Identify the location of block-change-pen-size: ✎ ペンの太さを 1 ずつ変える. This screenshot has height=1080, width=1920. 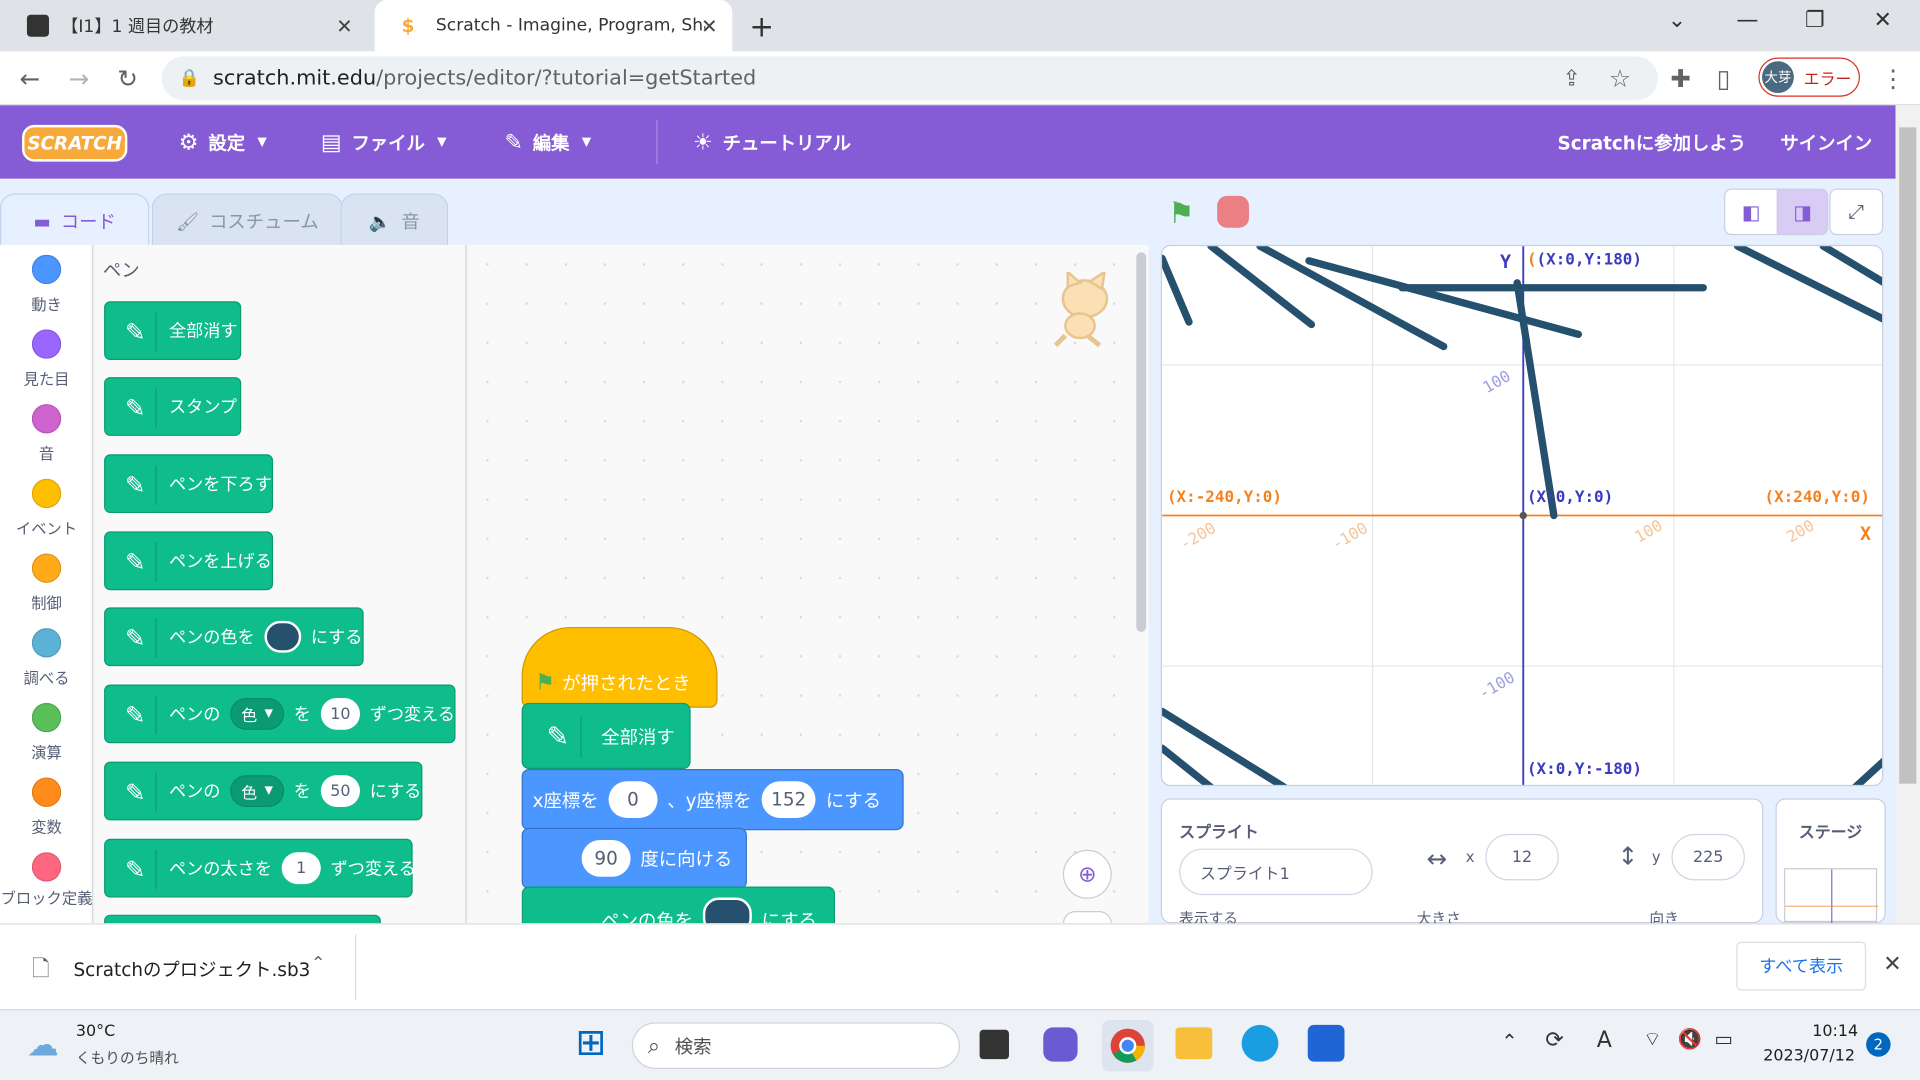
(260, 868).